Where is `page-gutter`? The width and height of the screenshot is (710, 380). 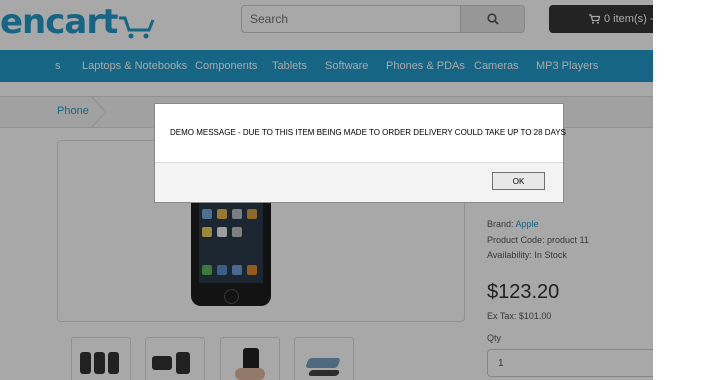 page-gutter is located at coordinates (681, 190).